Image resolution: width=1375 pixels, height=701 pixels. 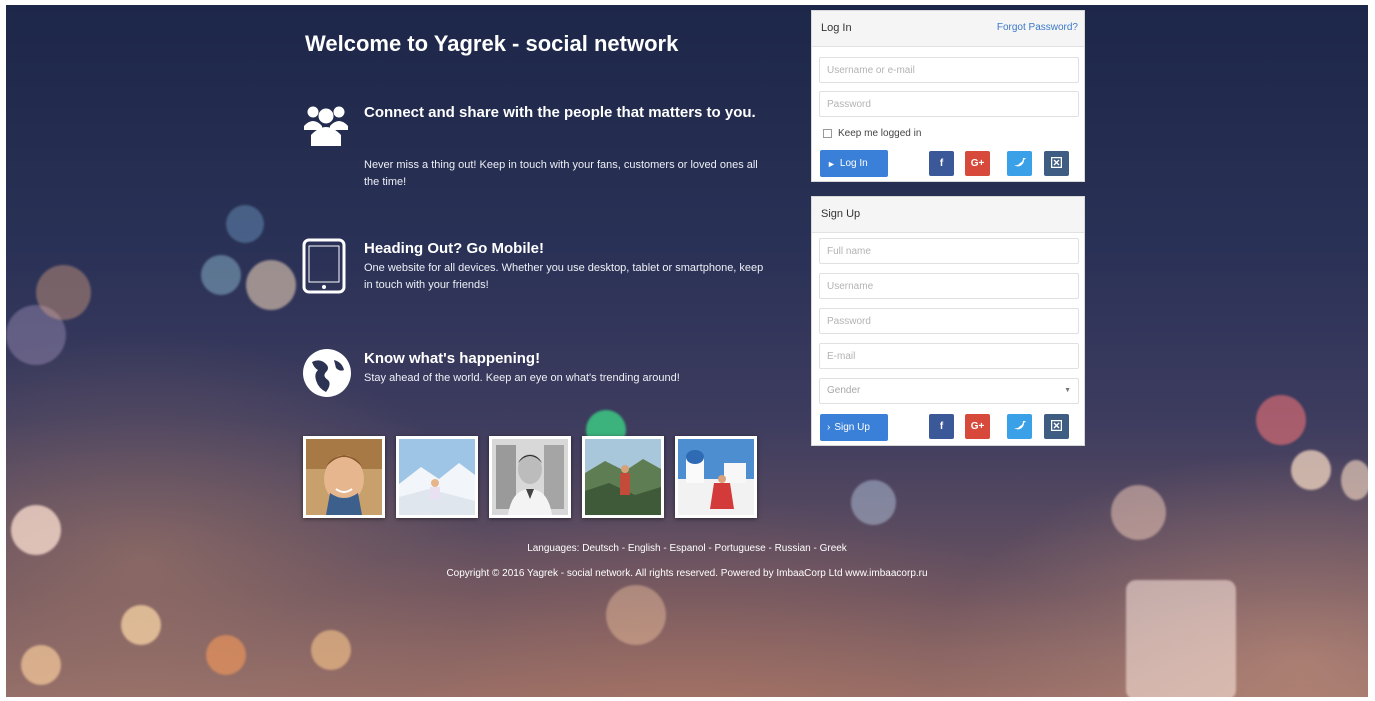 I want to click on member-photos, so click(x=530, y=477).